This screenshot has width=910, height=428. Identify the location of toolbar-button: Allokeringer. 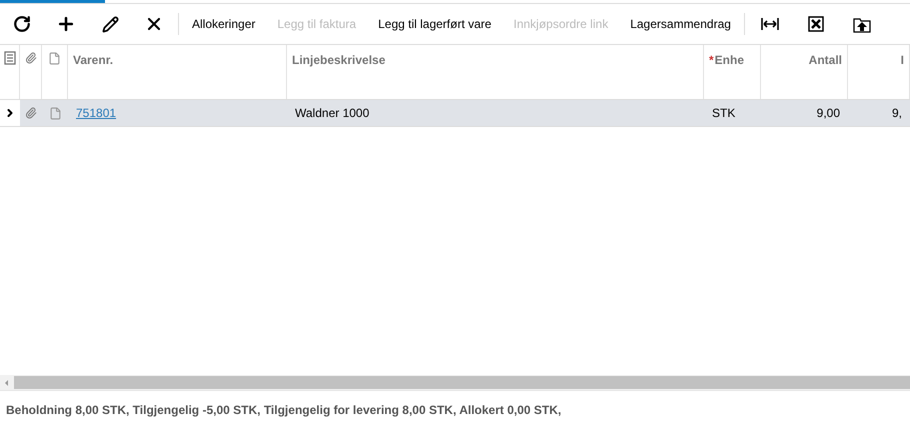
(223, 24).